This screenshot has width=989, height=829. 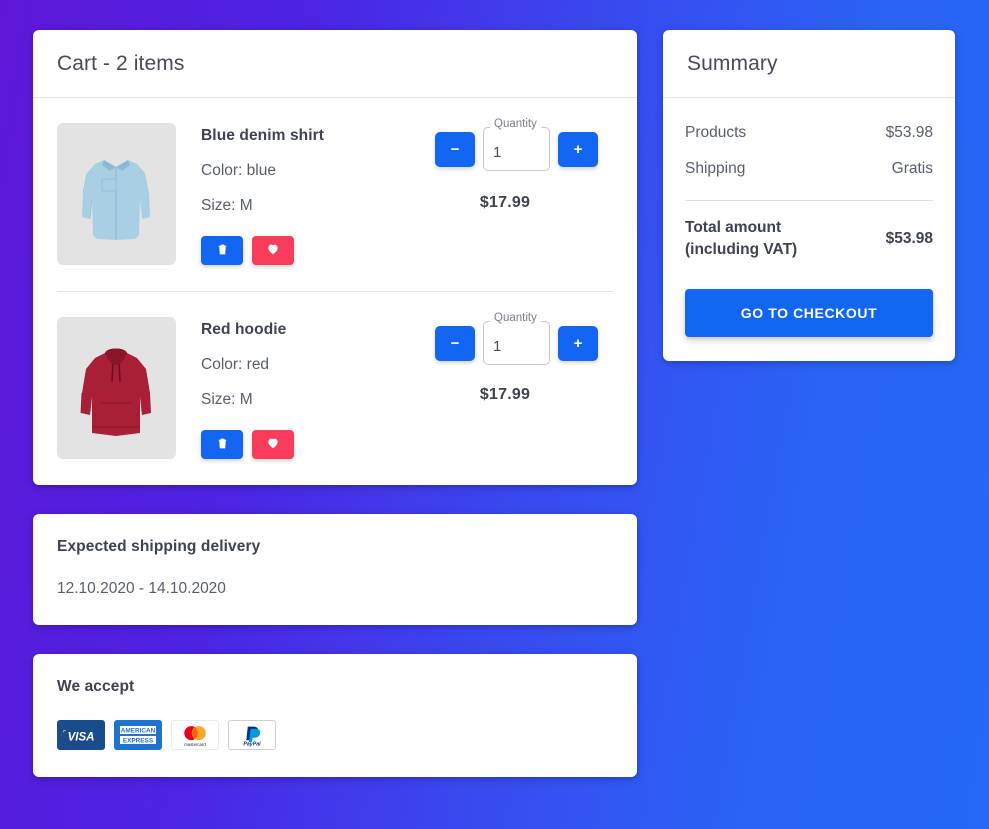 What do you see at coordinates (96, 686) in the screenshot?
I see `payments-title: We accept` at bounding box center [96, 686].